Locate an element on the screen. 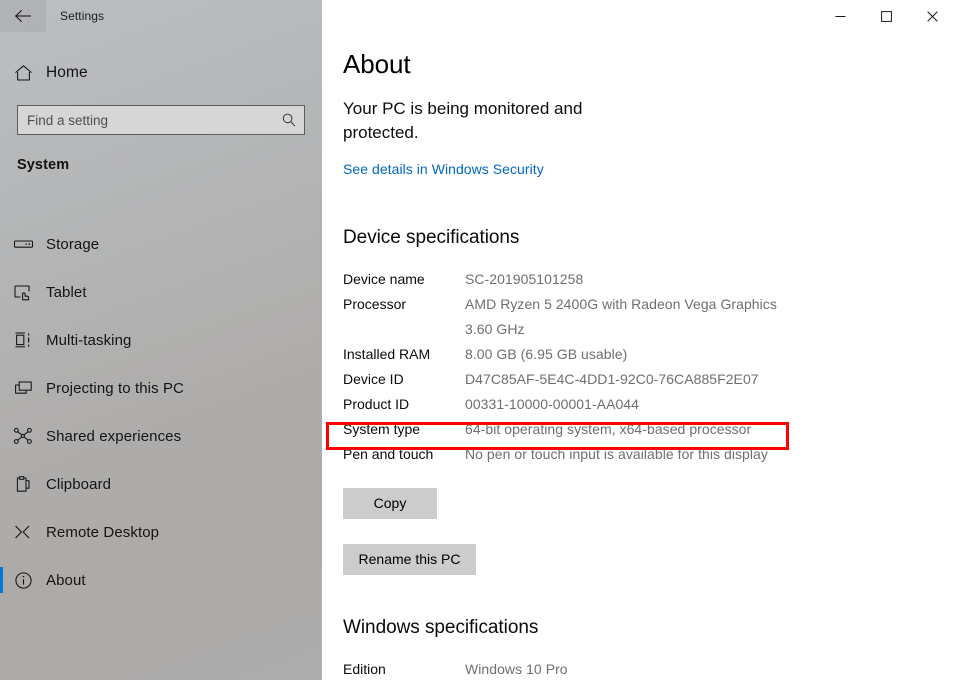 This screenshot has width=955, height=680. table-row: Installed RAM 8.00 GB (6.95 GB usable) is located at coordinates (578, 354).